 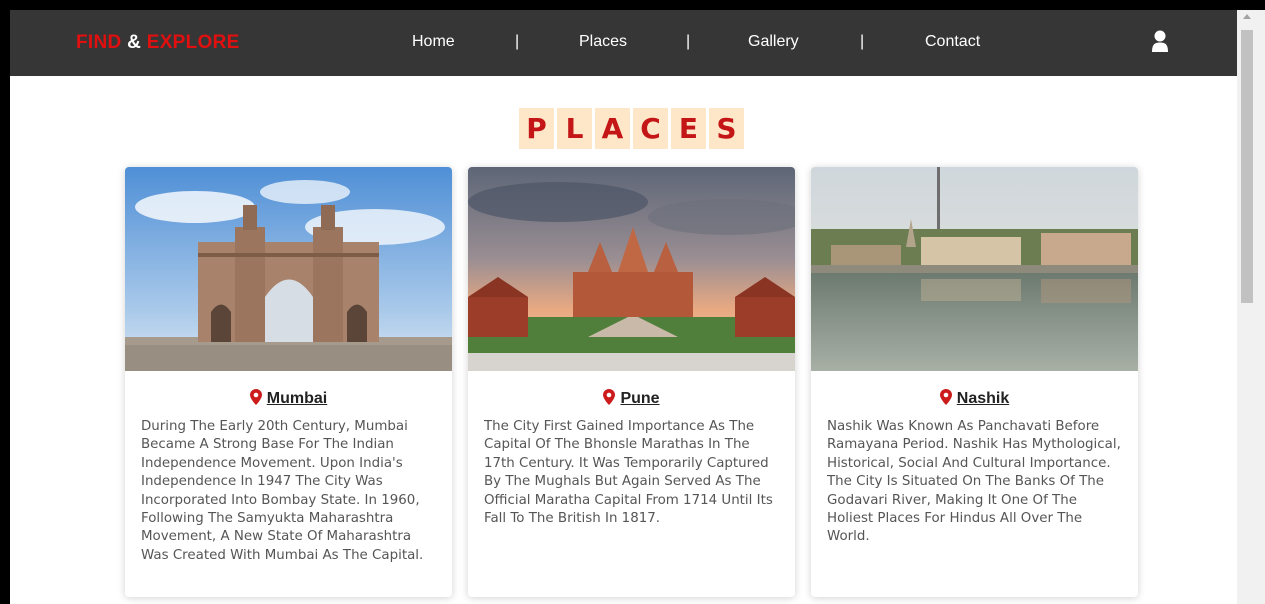 I want to click on title-letter: S, so click(x=726, y=128).